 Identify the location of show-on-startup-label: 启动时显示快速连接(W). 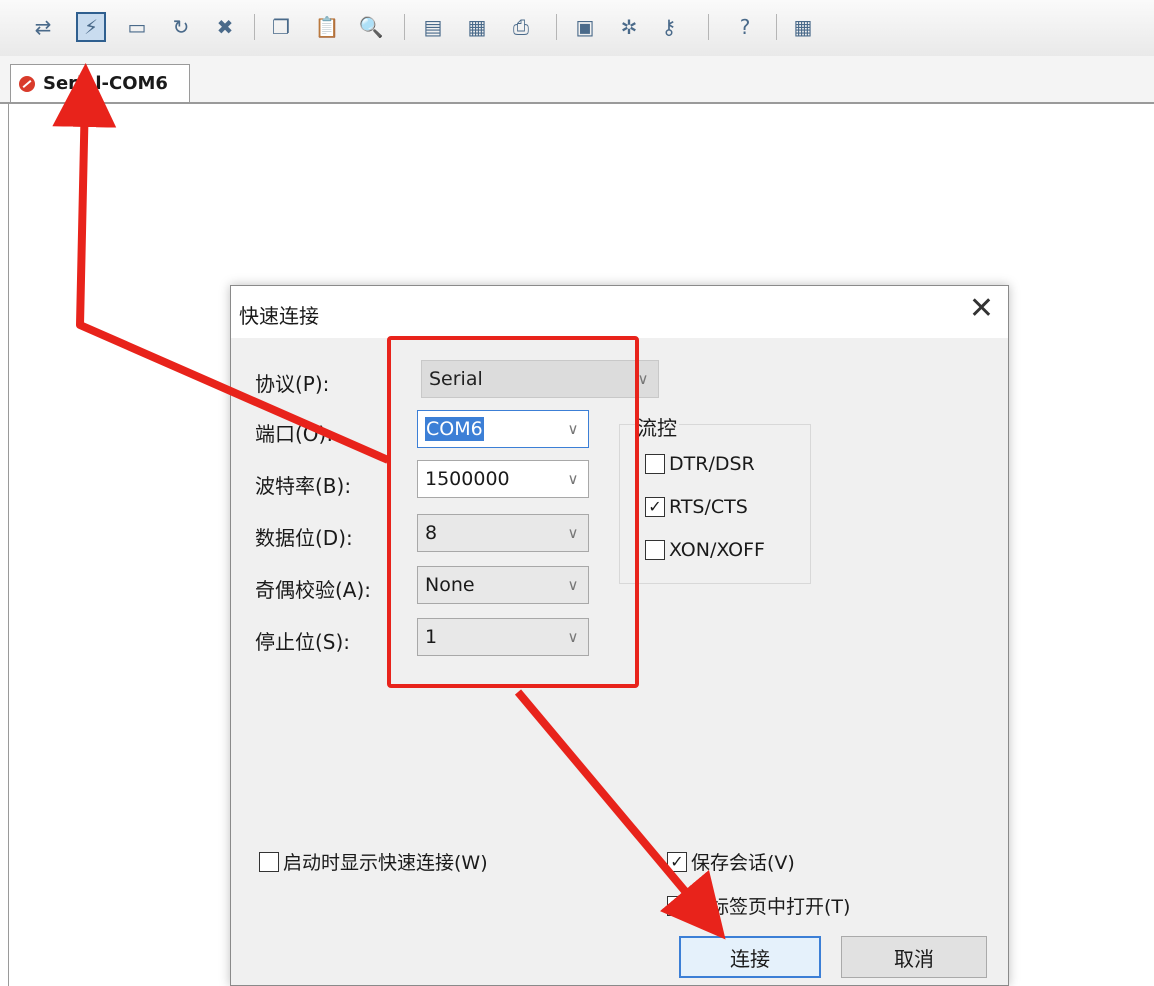
(385, 863).